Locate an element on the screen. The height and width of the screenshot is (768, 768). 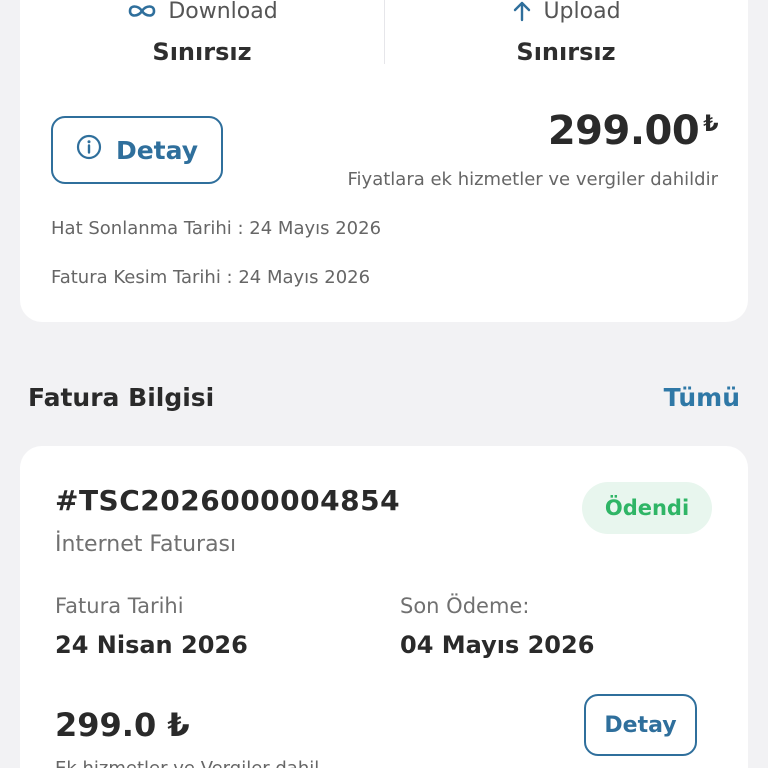
upload-value: Sınırsız is located at coordinates (566, 52).